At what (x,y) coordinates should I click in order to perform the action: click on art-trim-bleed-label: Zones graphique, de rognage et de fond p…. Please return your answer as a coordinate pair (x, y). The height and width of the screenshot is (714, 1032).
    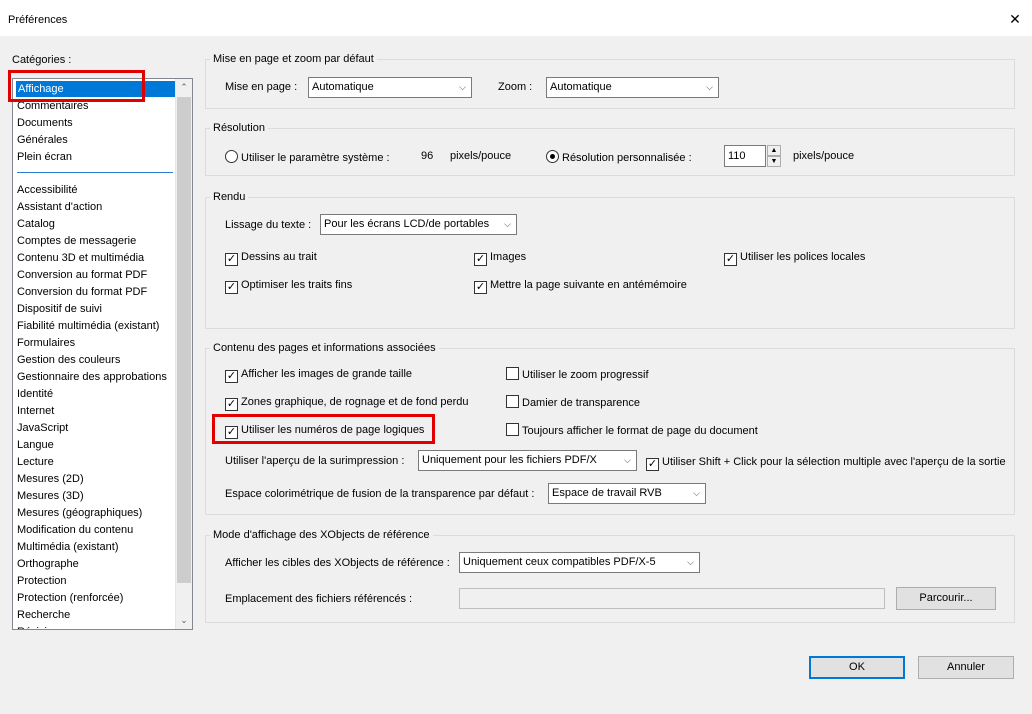
    Looking at the image, I should click on (355, 402).